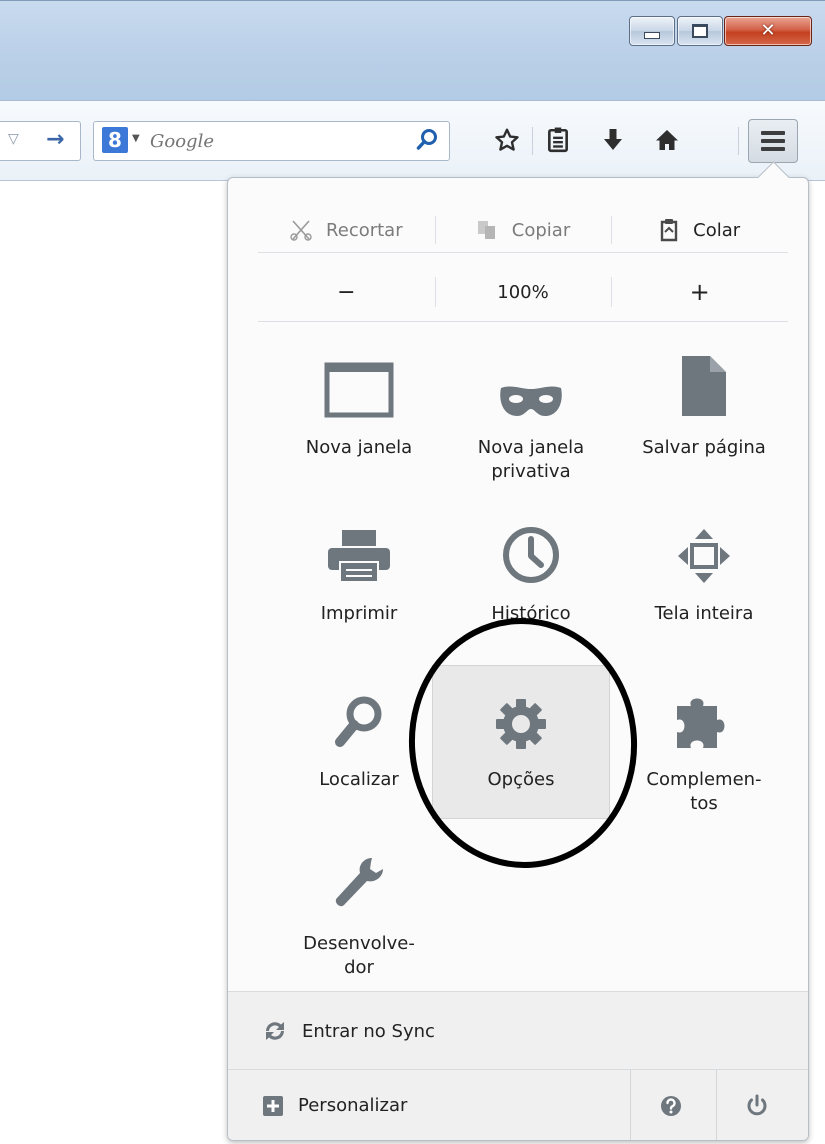 Image resolution: width=825 pixels, height=1144 pixels. I want to click on star-icon, so click(507, 139).